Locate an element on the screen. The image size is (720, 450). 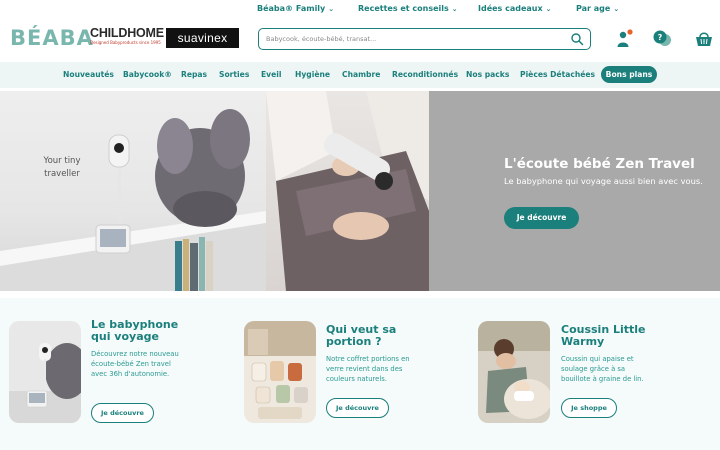
search-input is located at coordinates (411, 39).